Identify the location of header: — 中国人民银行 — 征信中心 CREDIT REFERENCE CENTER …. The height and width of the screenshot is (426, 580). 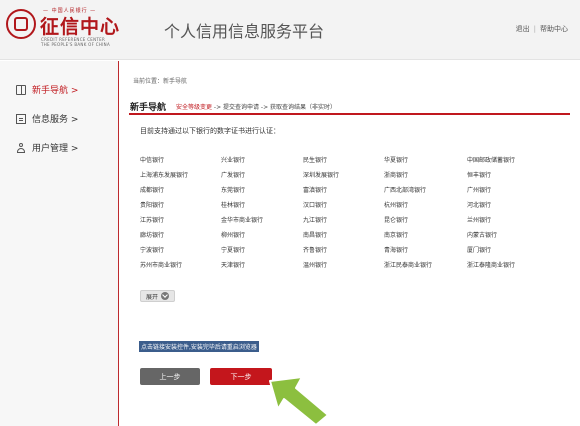
(290, 30).